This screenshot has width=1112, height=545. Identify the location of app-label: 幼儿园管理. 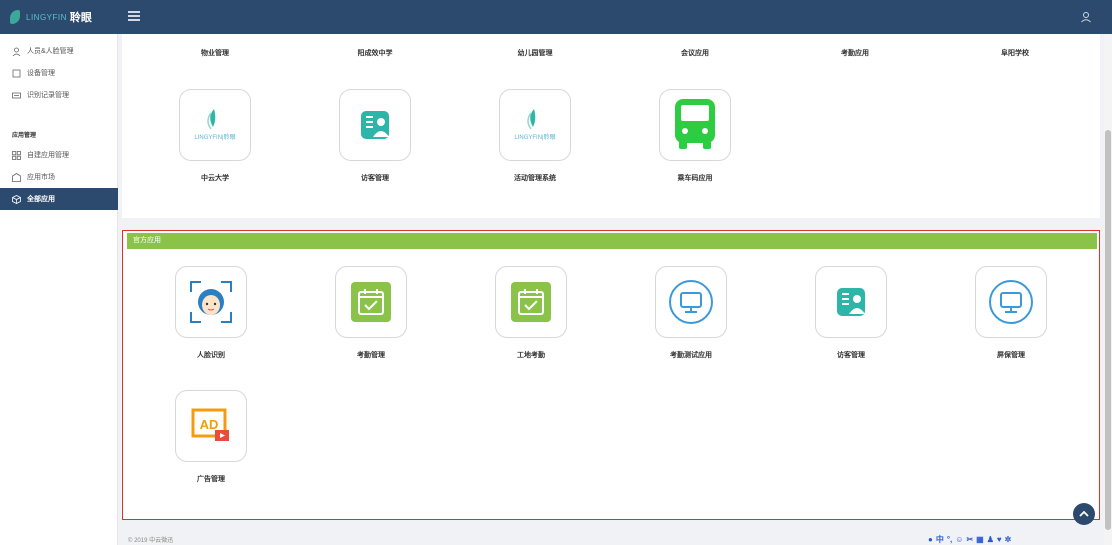
(535, 53).